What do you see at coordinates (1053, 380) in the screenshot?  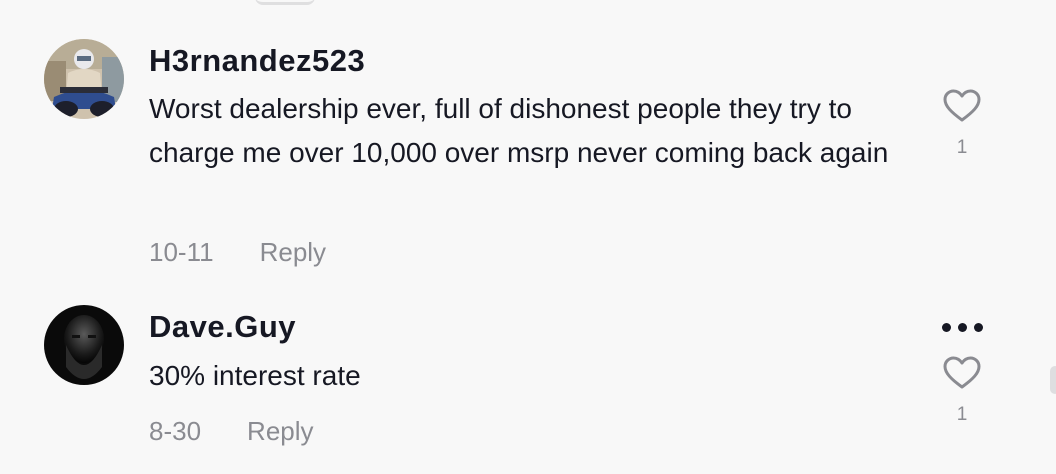 I see `scroll-edge-handle` at bounding box center [1053, 380].